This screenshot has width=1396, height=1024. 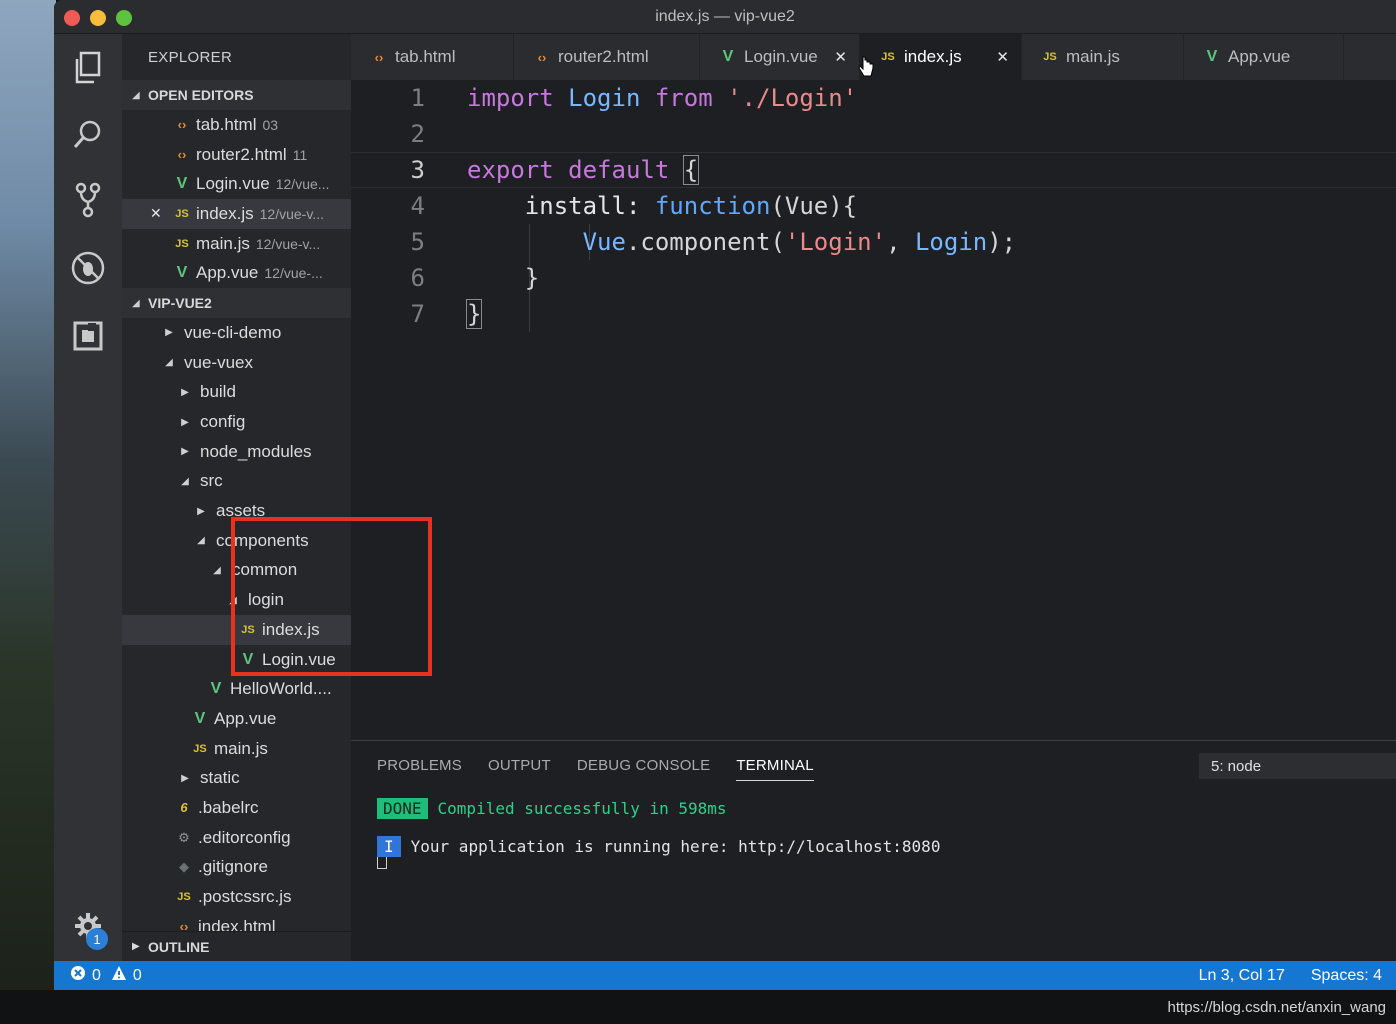 What do you see at coordinates (226, 124) in the screenshot?
I see `file-name: tab.html` at bounding box center [226, 124].